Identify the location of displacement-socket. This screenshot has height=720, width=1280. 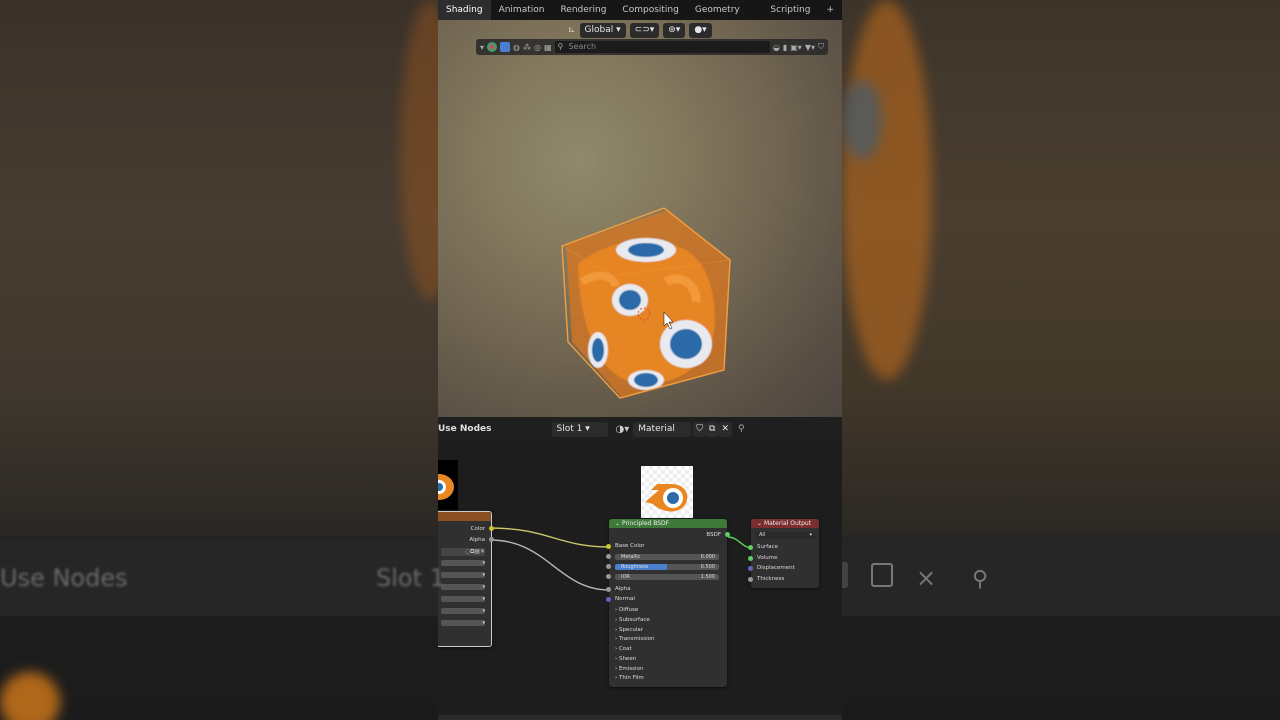
(750, 568).